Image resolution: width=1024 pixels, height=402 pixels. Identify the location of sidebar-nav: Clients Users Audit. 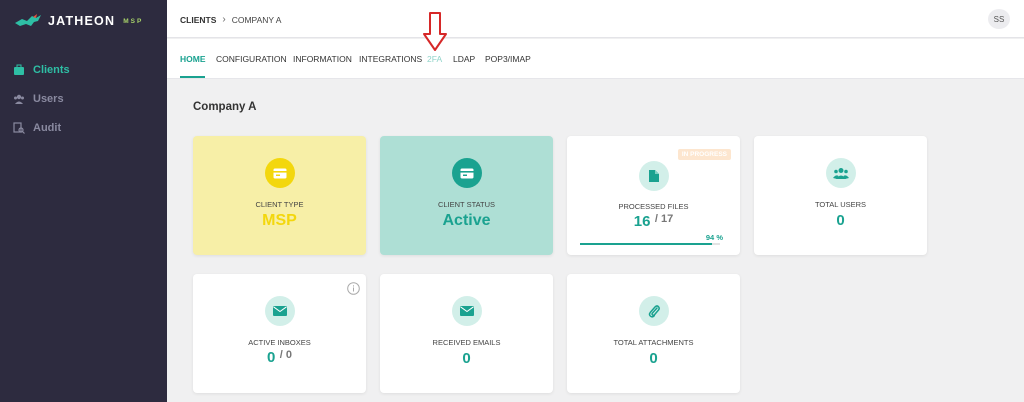
(83, 98).